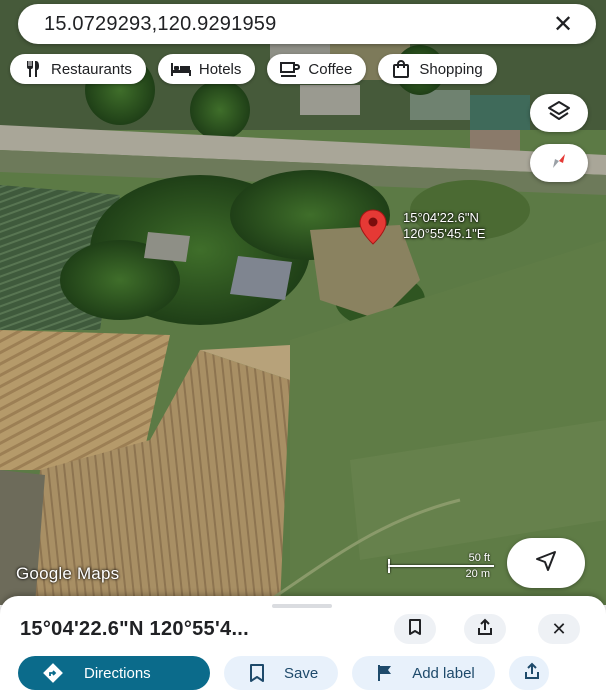  Describe the element at coordinates (53, 673) in the screenshot. I see `directions-icon` at that location.